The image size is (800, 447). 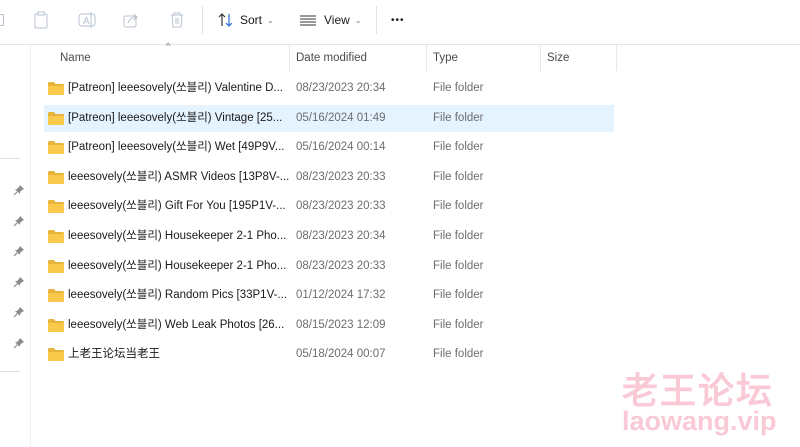 I want to click on paste-button, so click(x=41, y=20).